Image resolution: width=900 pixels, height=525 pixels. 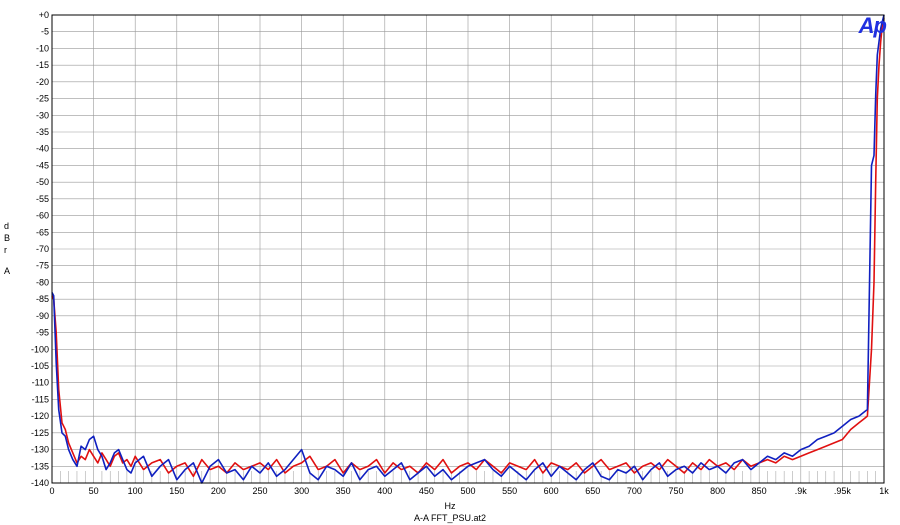 I want to click on x-tick-label: .95k, so click(x=843, y=491).